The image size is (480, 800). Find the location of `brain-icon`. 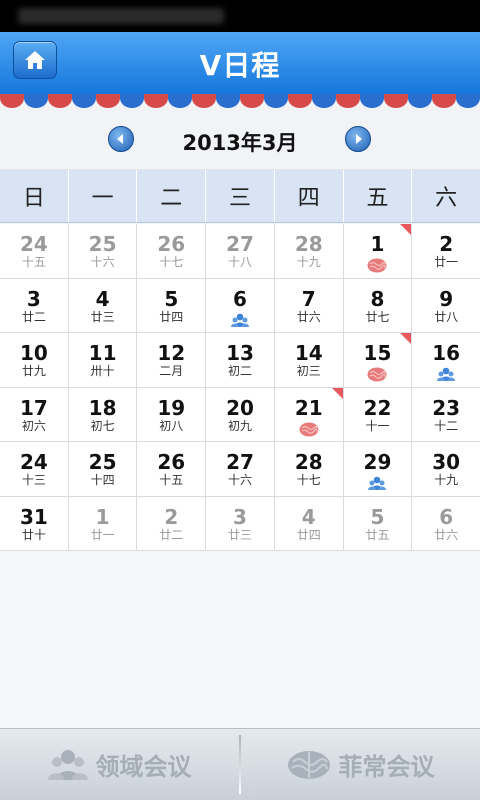

brain-icon is located at coordinates (308, 764).